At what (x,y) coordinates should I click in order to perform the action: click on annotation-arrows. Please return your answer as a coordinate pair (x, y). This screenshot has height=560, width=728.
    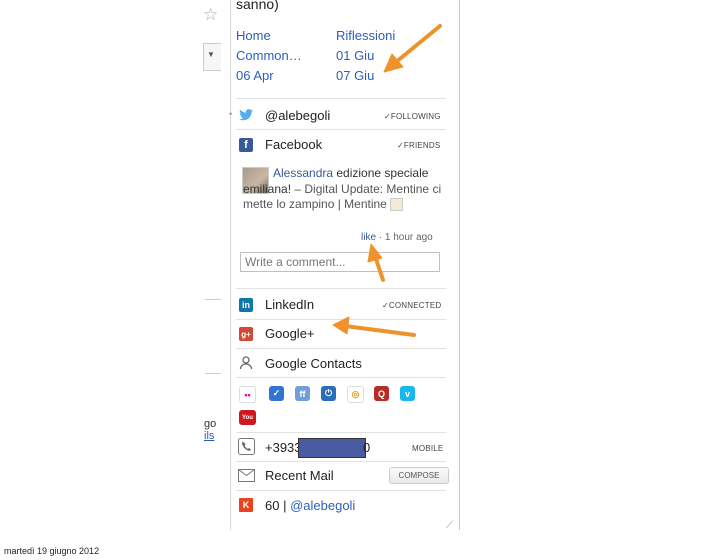
    Looking at the image, I should click on (387, 180).